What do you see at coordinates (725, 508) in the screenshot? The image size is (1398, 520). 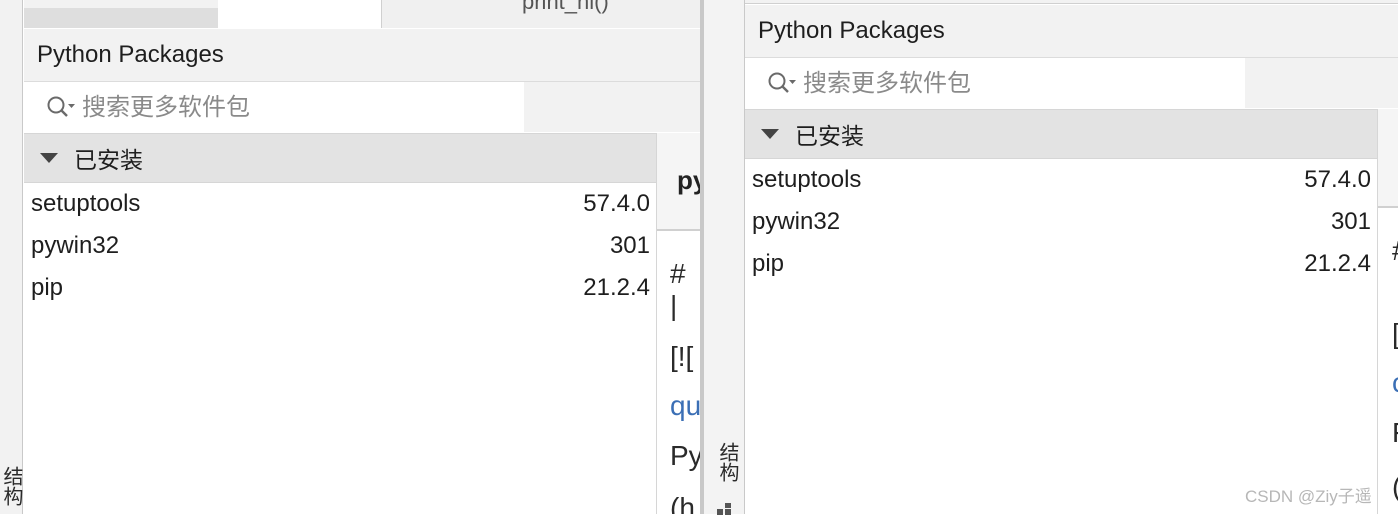 I see `tool-grip-icon` at bounding box center [725, 508].